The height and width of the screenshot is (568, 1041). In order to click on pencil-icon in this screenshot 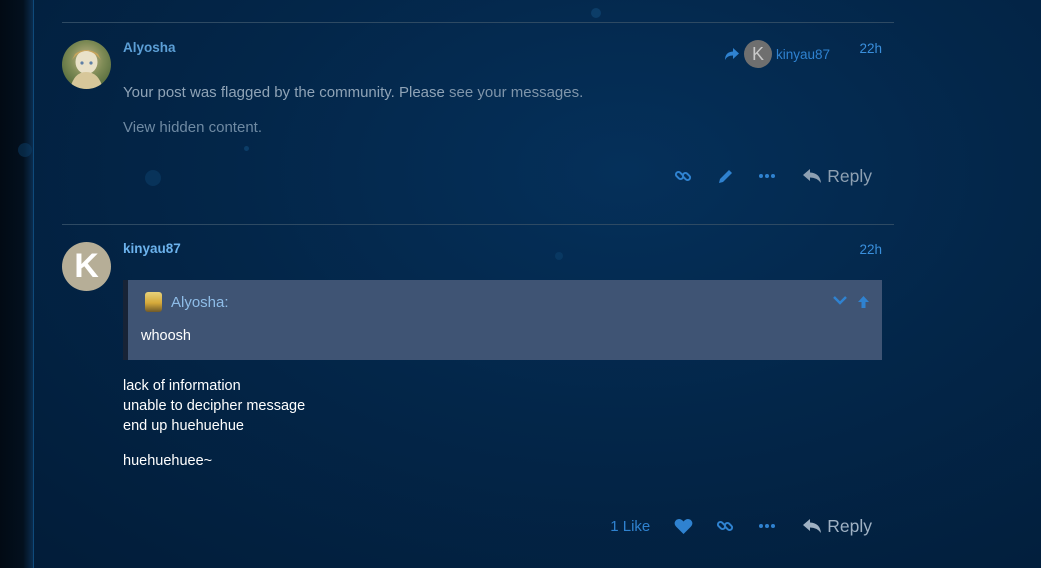, I will do `click(725, 176)`.